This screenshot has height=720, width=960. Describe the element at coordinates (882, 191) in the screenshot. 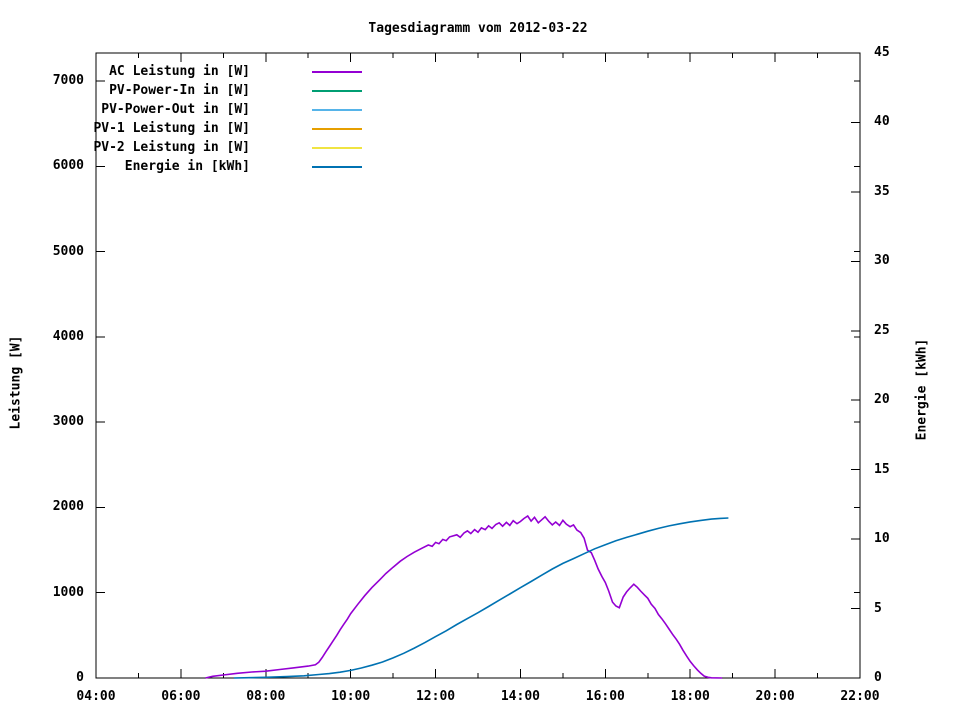

I see `y2-axis-tick-label: 35` at that location.